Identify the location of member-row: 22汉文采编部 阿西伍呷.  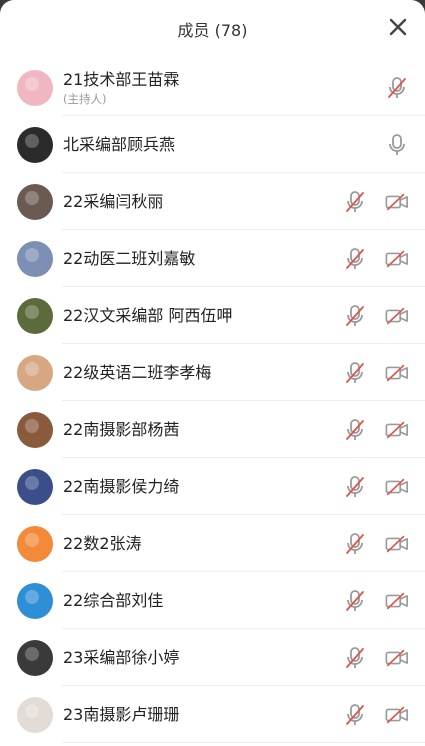
(212, 315).